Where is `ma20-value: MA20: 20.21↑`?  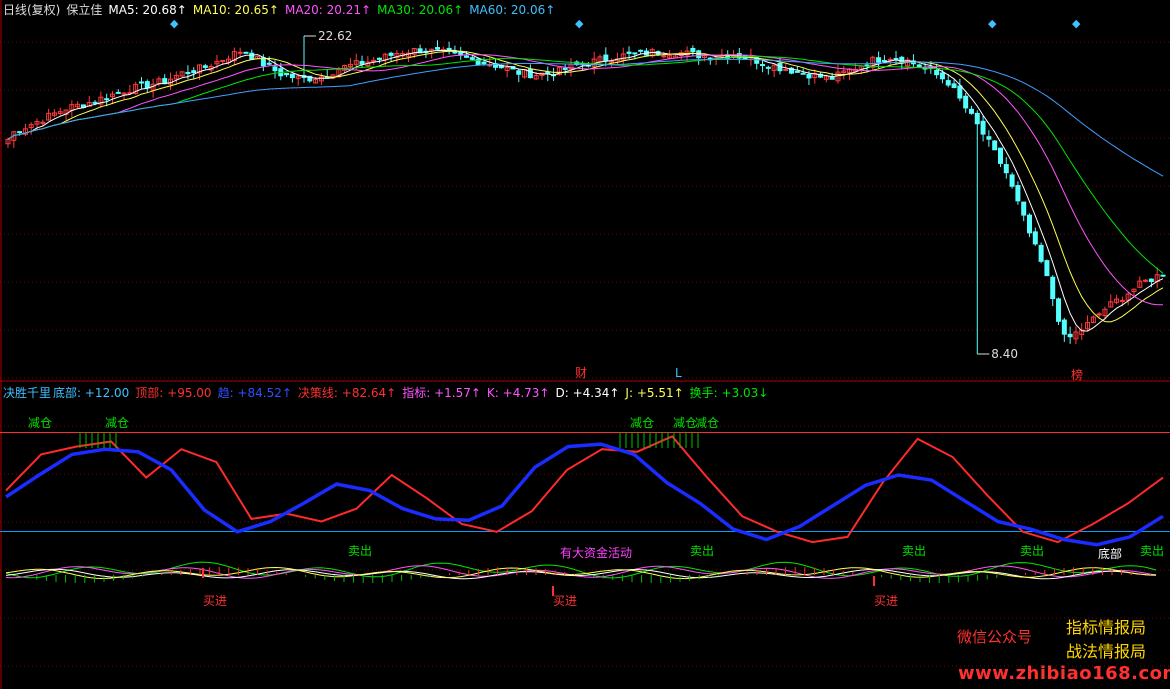
ma20-value: MA20: 20.21↑ is located at coordinates (328, 10).